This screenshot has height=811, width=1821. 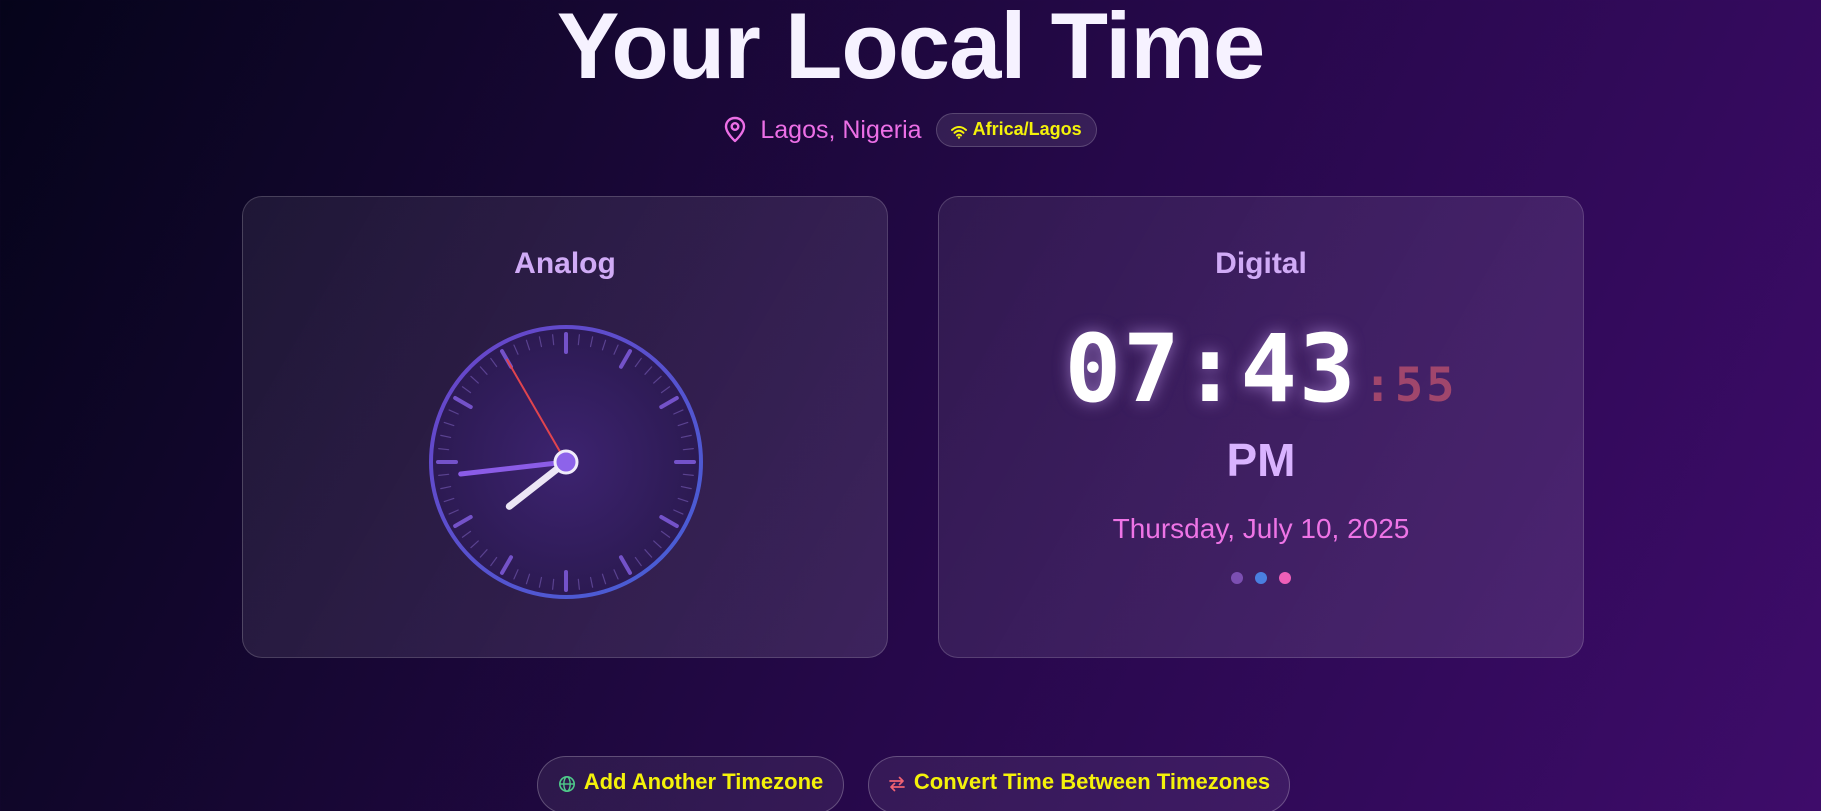 What do you see at coordinates (1027, 129) in the screenshot?
I see `timezone-badge-label: Africa/Lagos` at bounding box center [1027, 129].